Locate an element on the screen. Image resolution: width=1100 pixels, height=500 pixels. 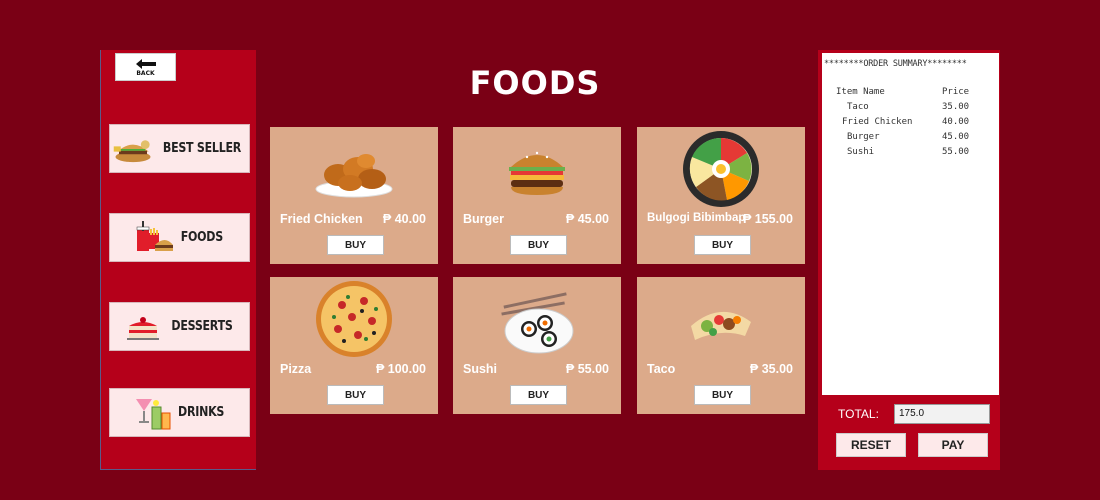
column-header-item: Item Name is located at coordinates (860, 92).